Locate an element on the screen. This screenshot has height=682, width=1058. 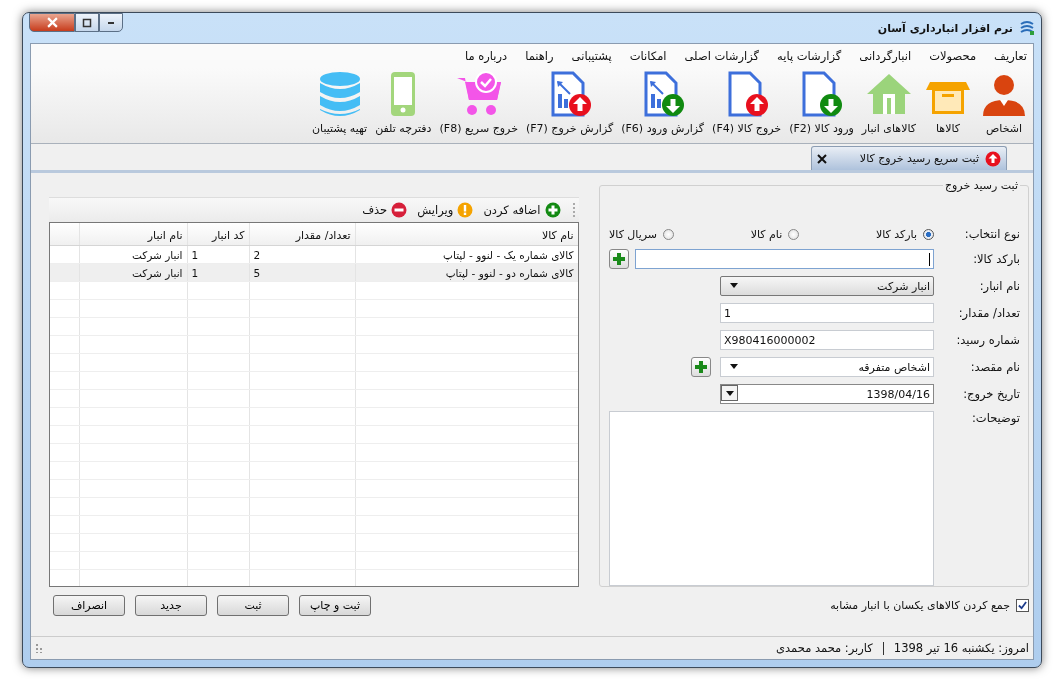
exclamation-icon is located at coordinates (465, 210).